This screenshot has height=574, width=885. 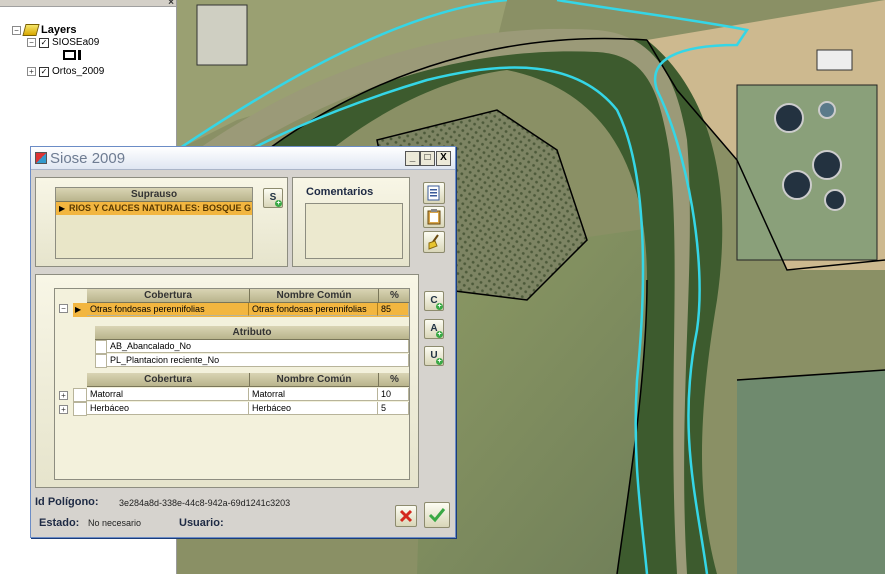 I want to click on polygon-symbol-icon, so click(x=69, y=55).